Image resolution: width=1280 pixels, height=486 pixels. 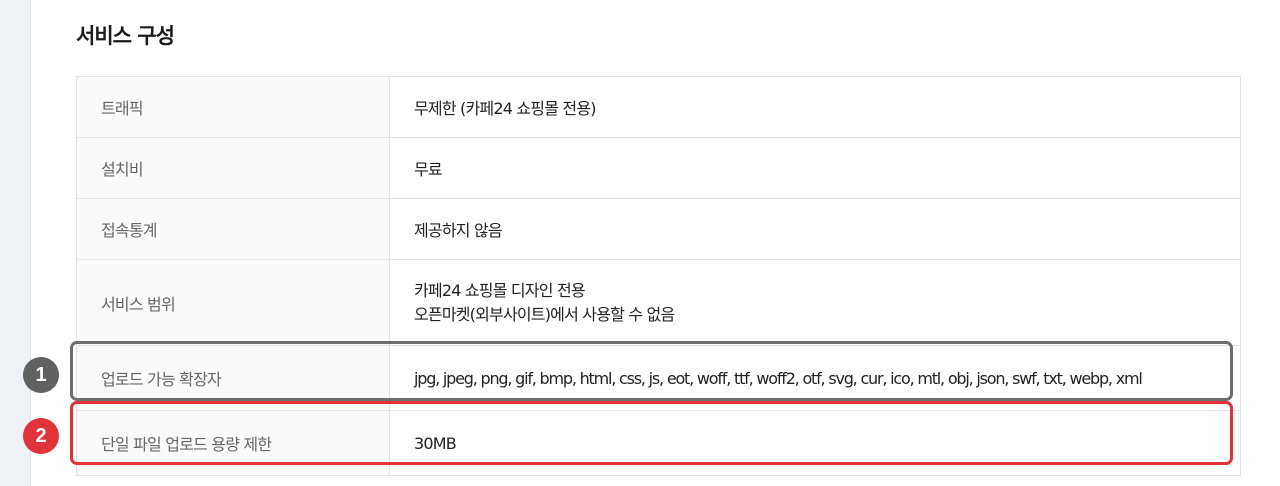 I want to click on table-row-install-fee: 설치비 무료, so click(x=658, y=168).